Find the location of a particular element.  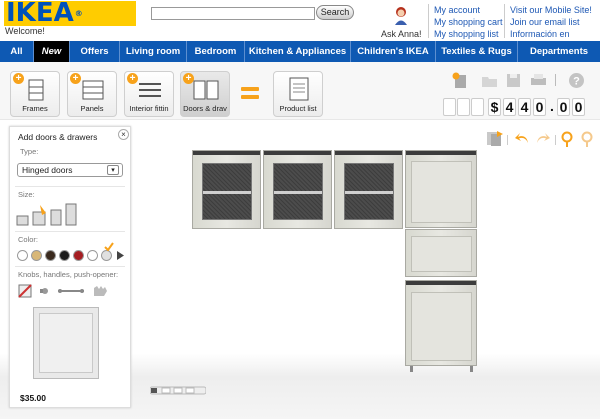

panels-button: + Panels is located at coordinates (92, 94).